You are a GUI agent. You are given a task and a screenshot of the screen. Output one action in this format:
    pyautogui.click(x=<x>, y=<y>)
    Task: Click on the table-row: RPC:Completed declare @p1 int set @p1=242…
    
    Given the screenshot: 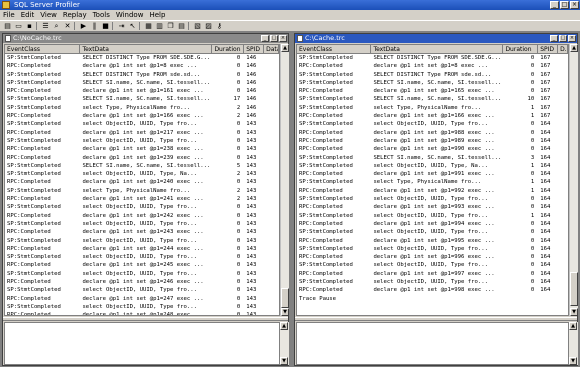 What is the action you would take?
    pyautogui.click(x=142, y=216)
    